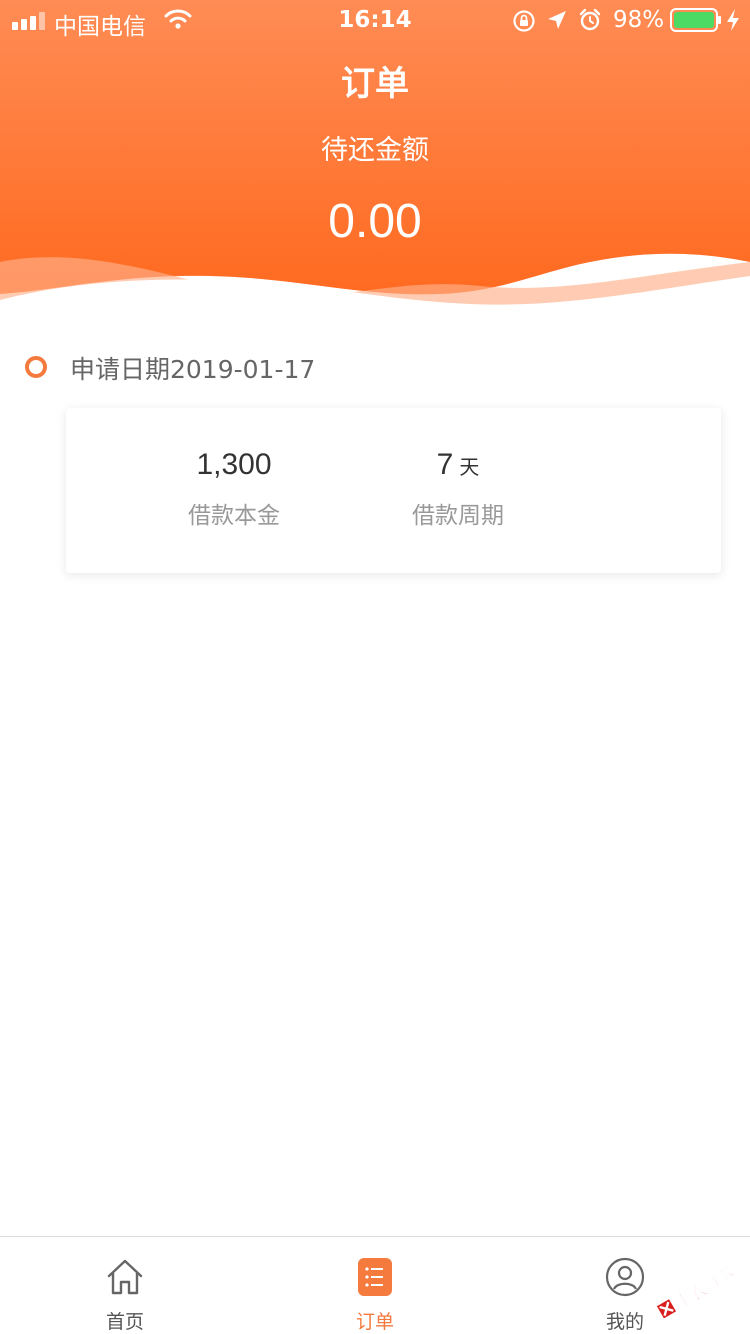 This screenshot has width=750, height=1334. What do you see at coordinates (234, 464) in the screenshot?
I see `principal-value: 1,300` at bounding box center [234, 464].